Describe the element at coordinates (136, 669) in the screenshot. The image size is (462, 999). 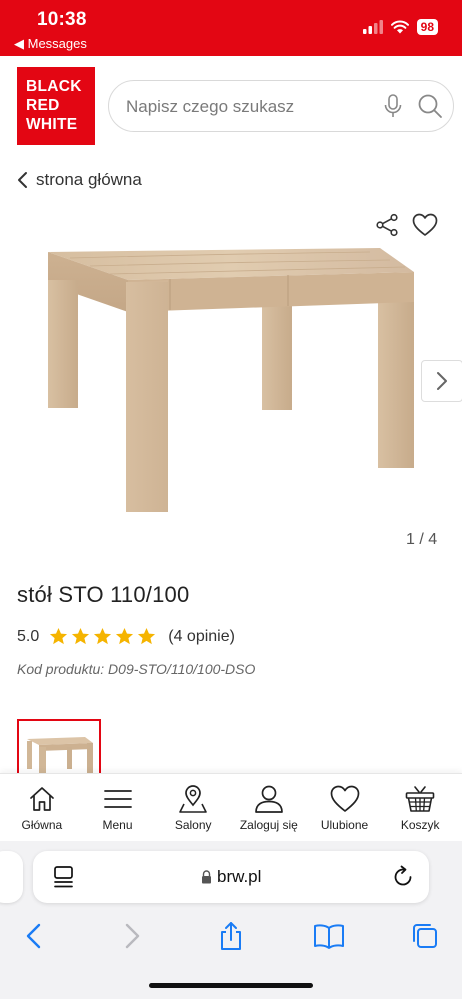
I see `product-code: Kod produktu: D09-STO/110/100-DSO` at that location.